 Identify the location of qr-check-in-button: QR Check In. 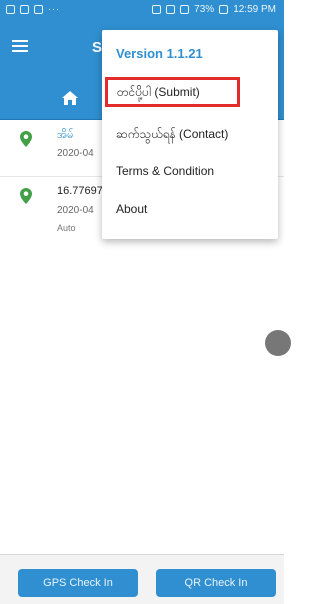
(216, 583).